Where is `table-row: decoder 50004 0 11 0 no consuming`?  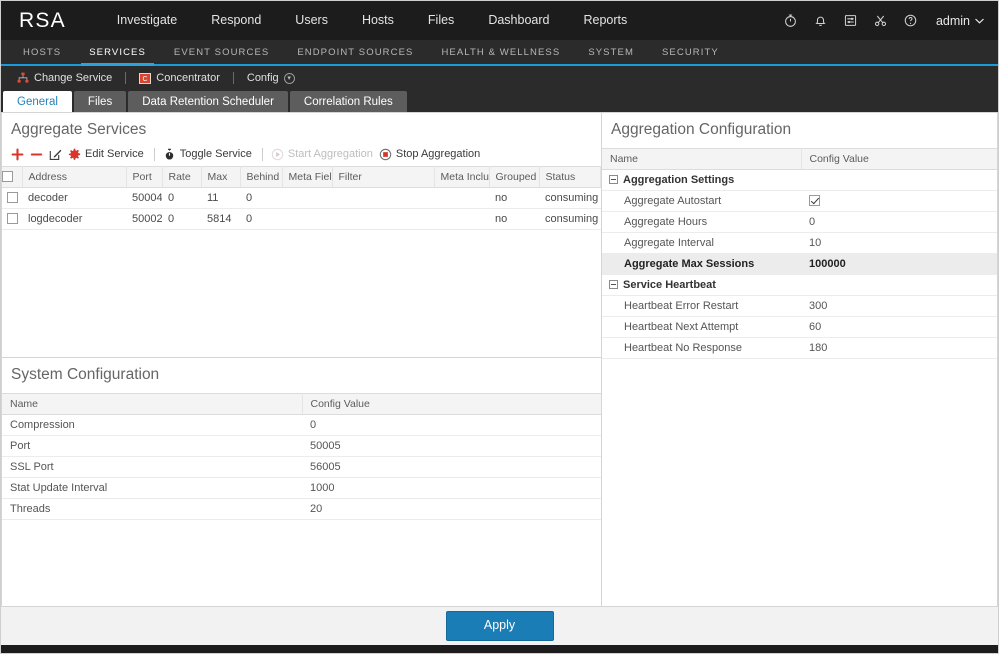 table-row: decoder 50004 0 11 0 no consuming is located at coordinates (301, 198).